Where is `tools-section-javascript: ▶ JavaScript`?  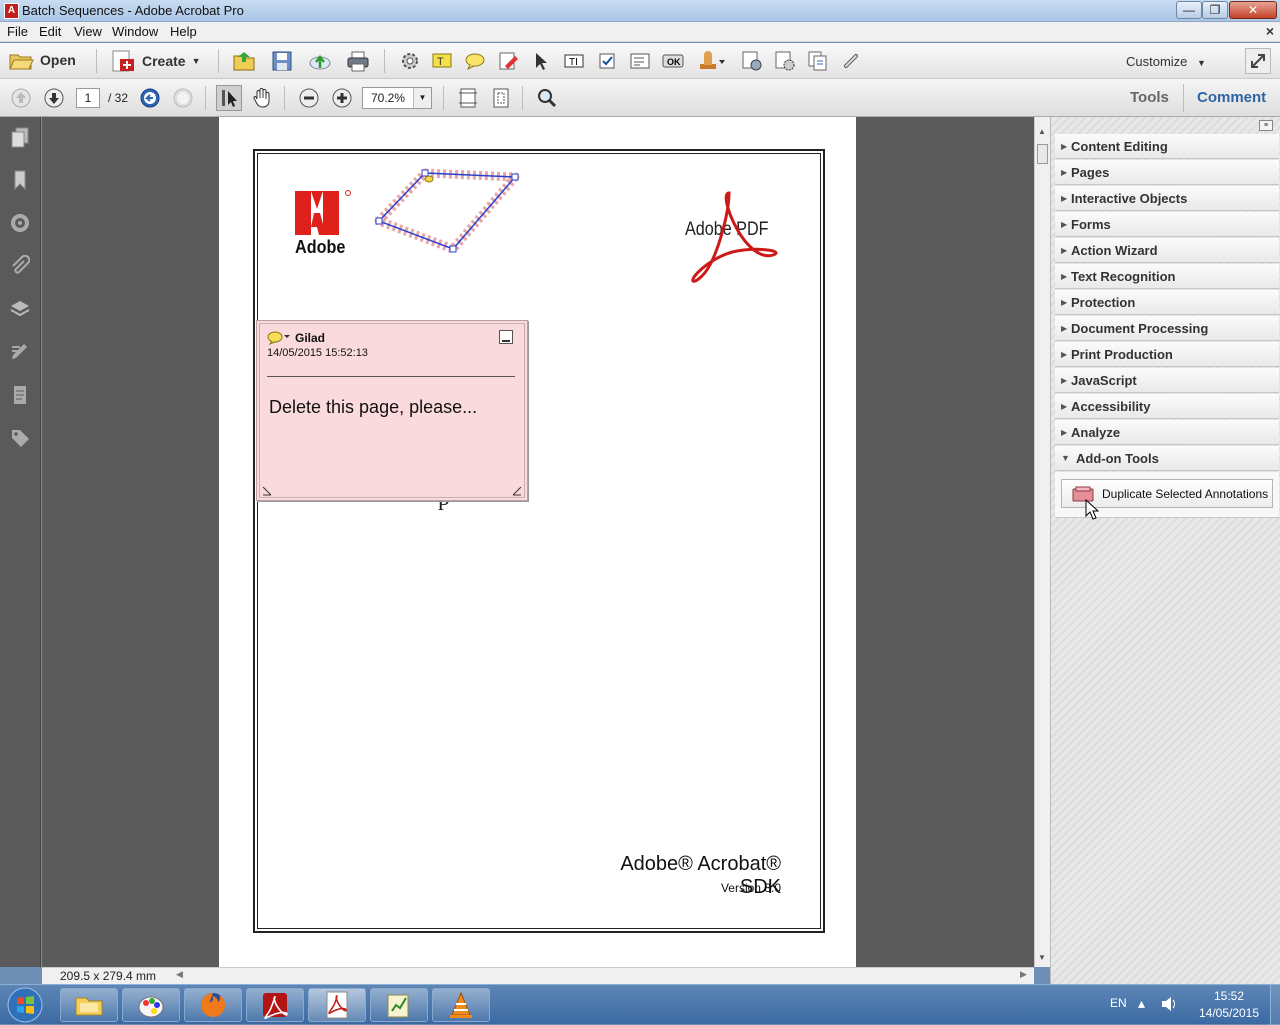 tools-section-javascript: ▶ JavaScript is located at coordinates (1167, 380).